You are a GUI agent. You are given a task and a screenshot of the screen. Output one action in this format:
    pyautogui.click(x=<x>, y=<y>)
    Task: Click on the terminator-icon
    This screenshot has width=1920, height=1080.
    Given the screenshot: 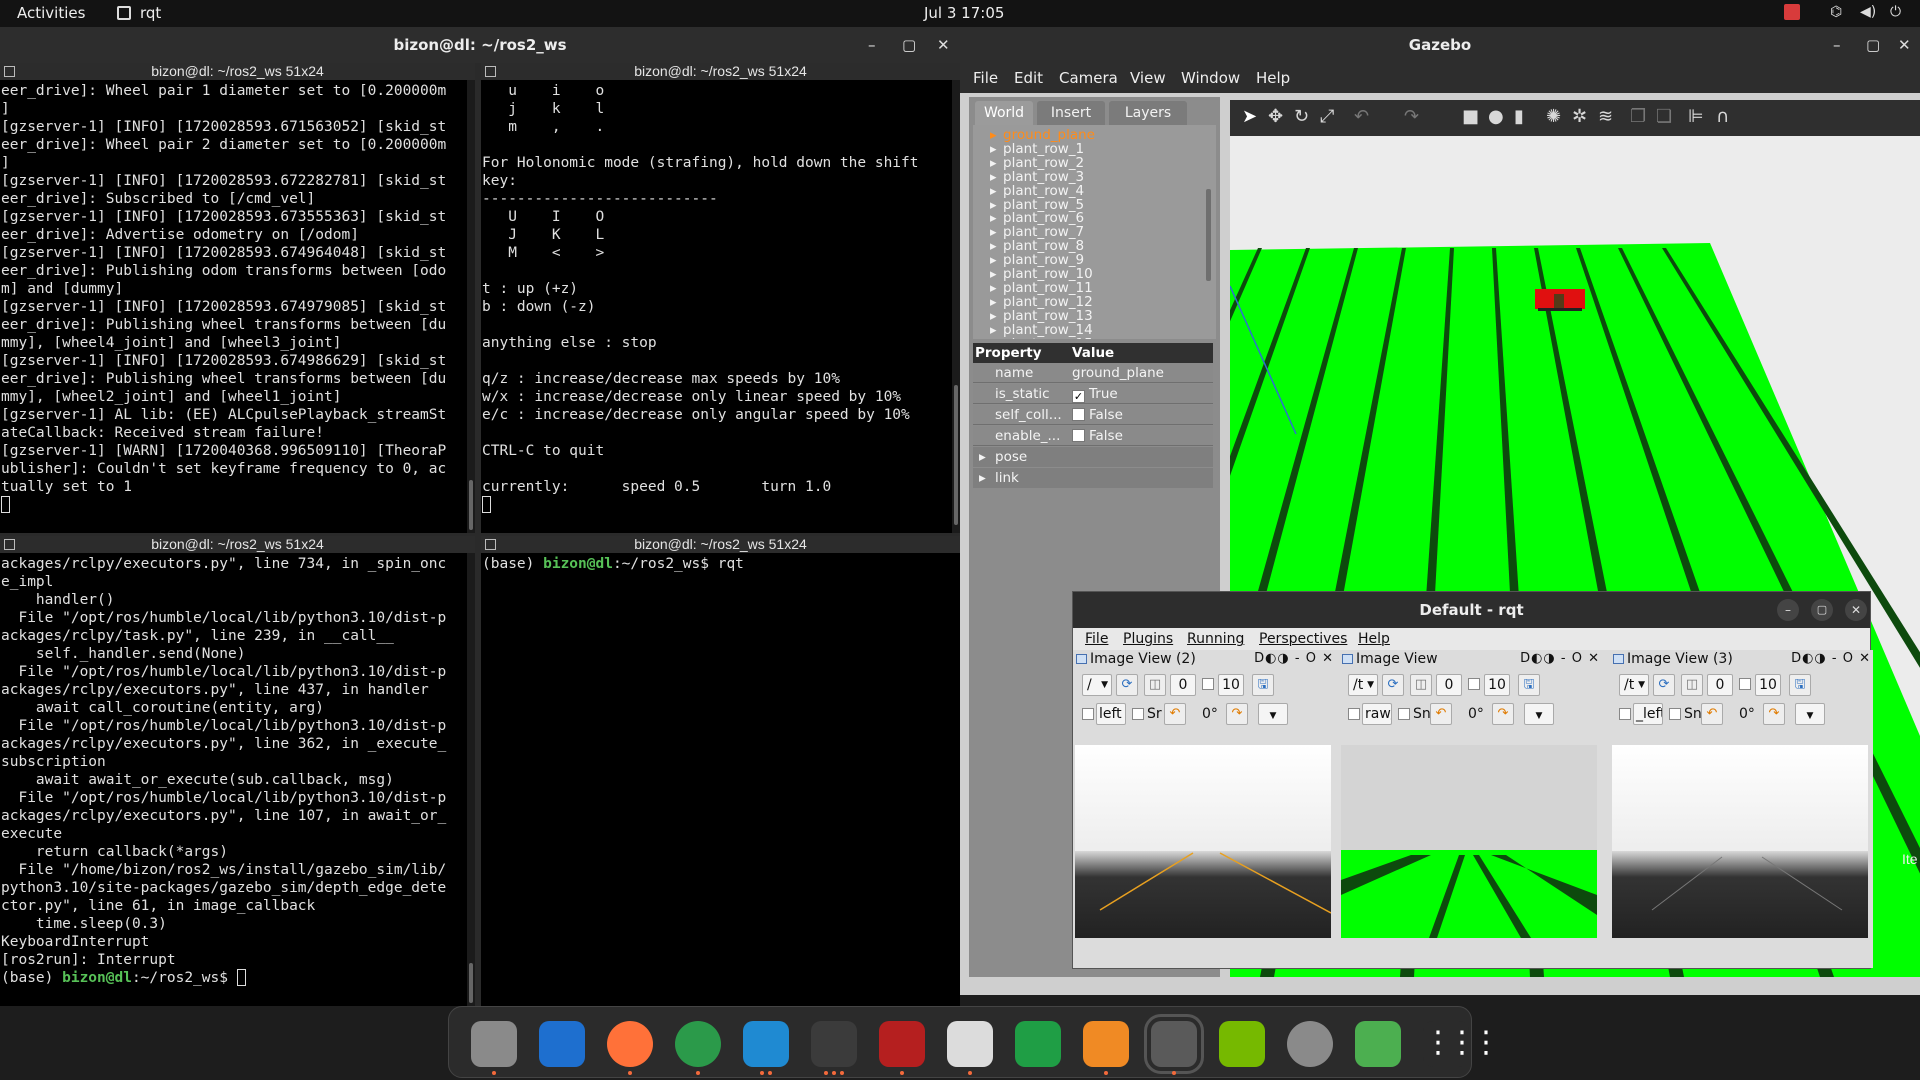 What is the action you would take?
    pyautogui.click(x=902, y=1044)
    